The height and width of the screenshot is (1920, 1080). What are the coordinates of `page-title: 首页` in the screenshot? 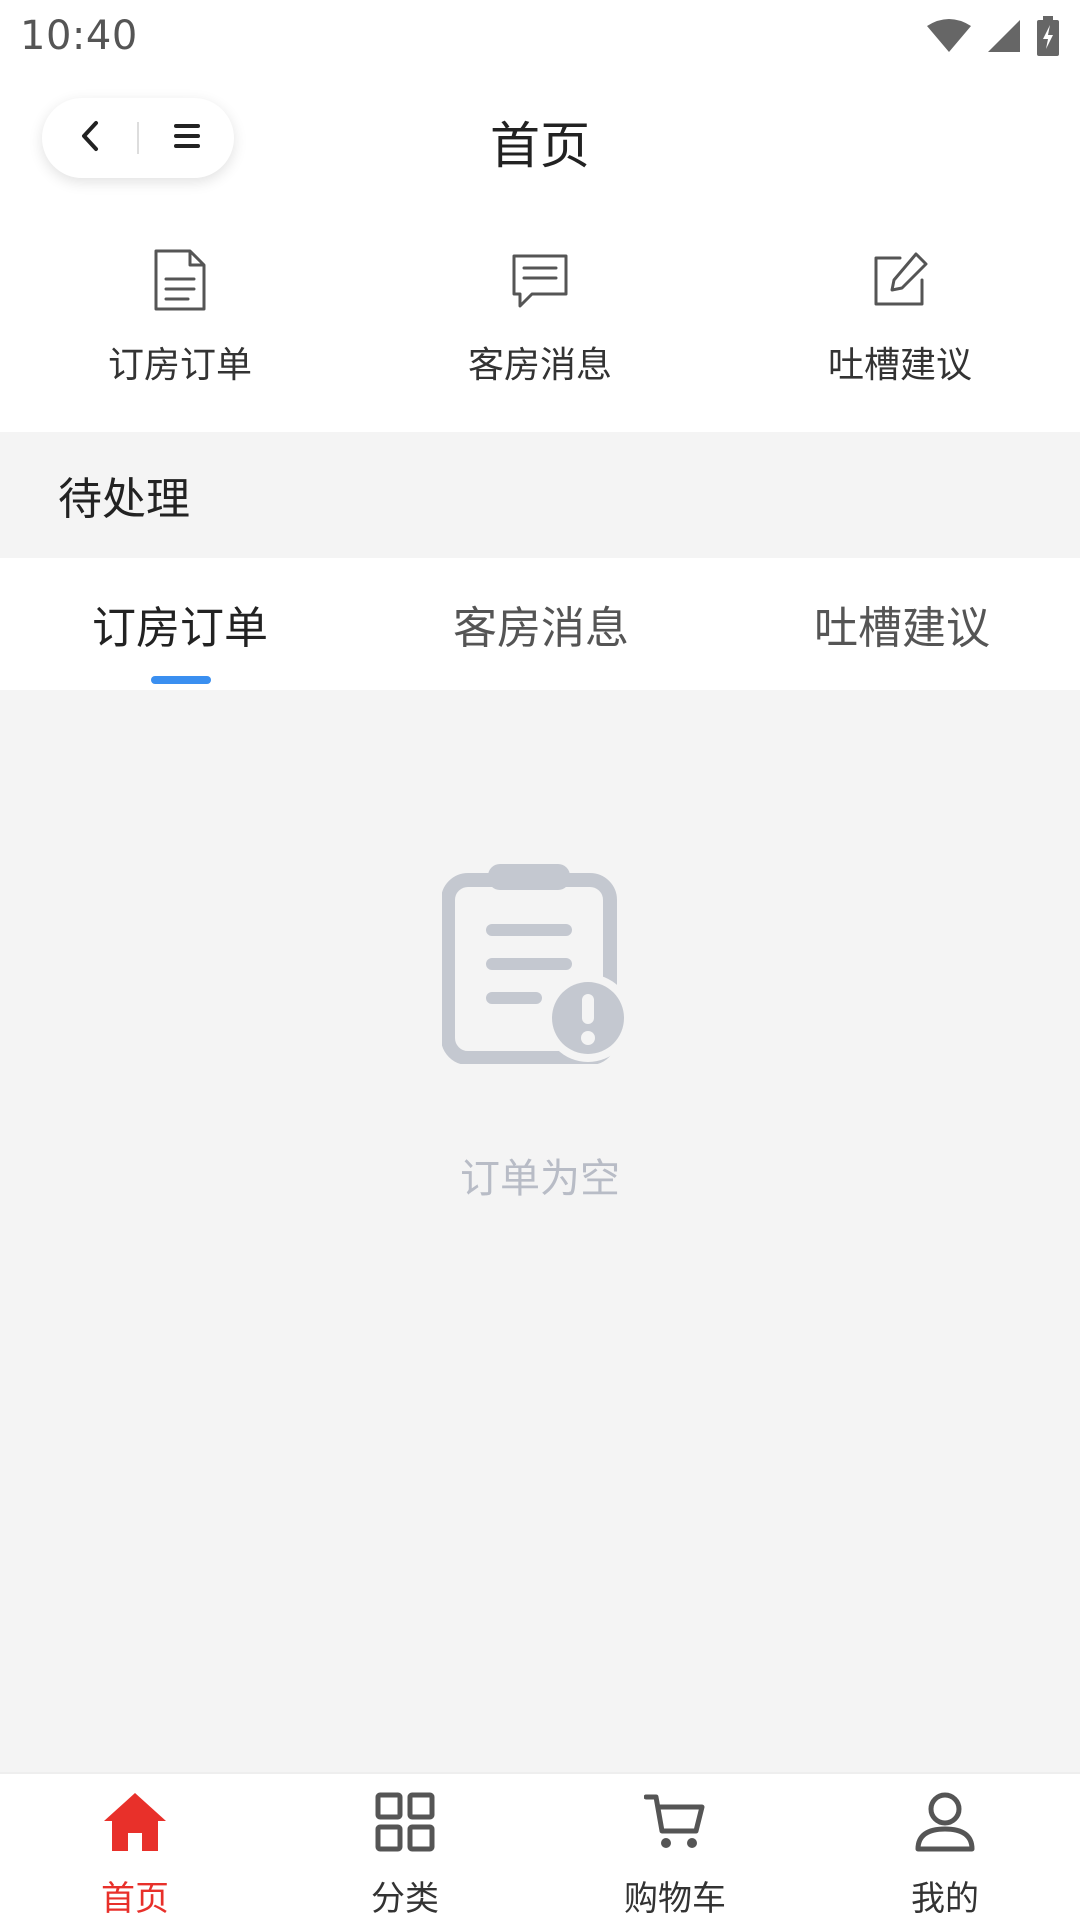 It's located at (540, 146).